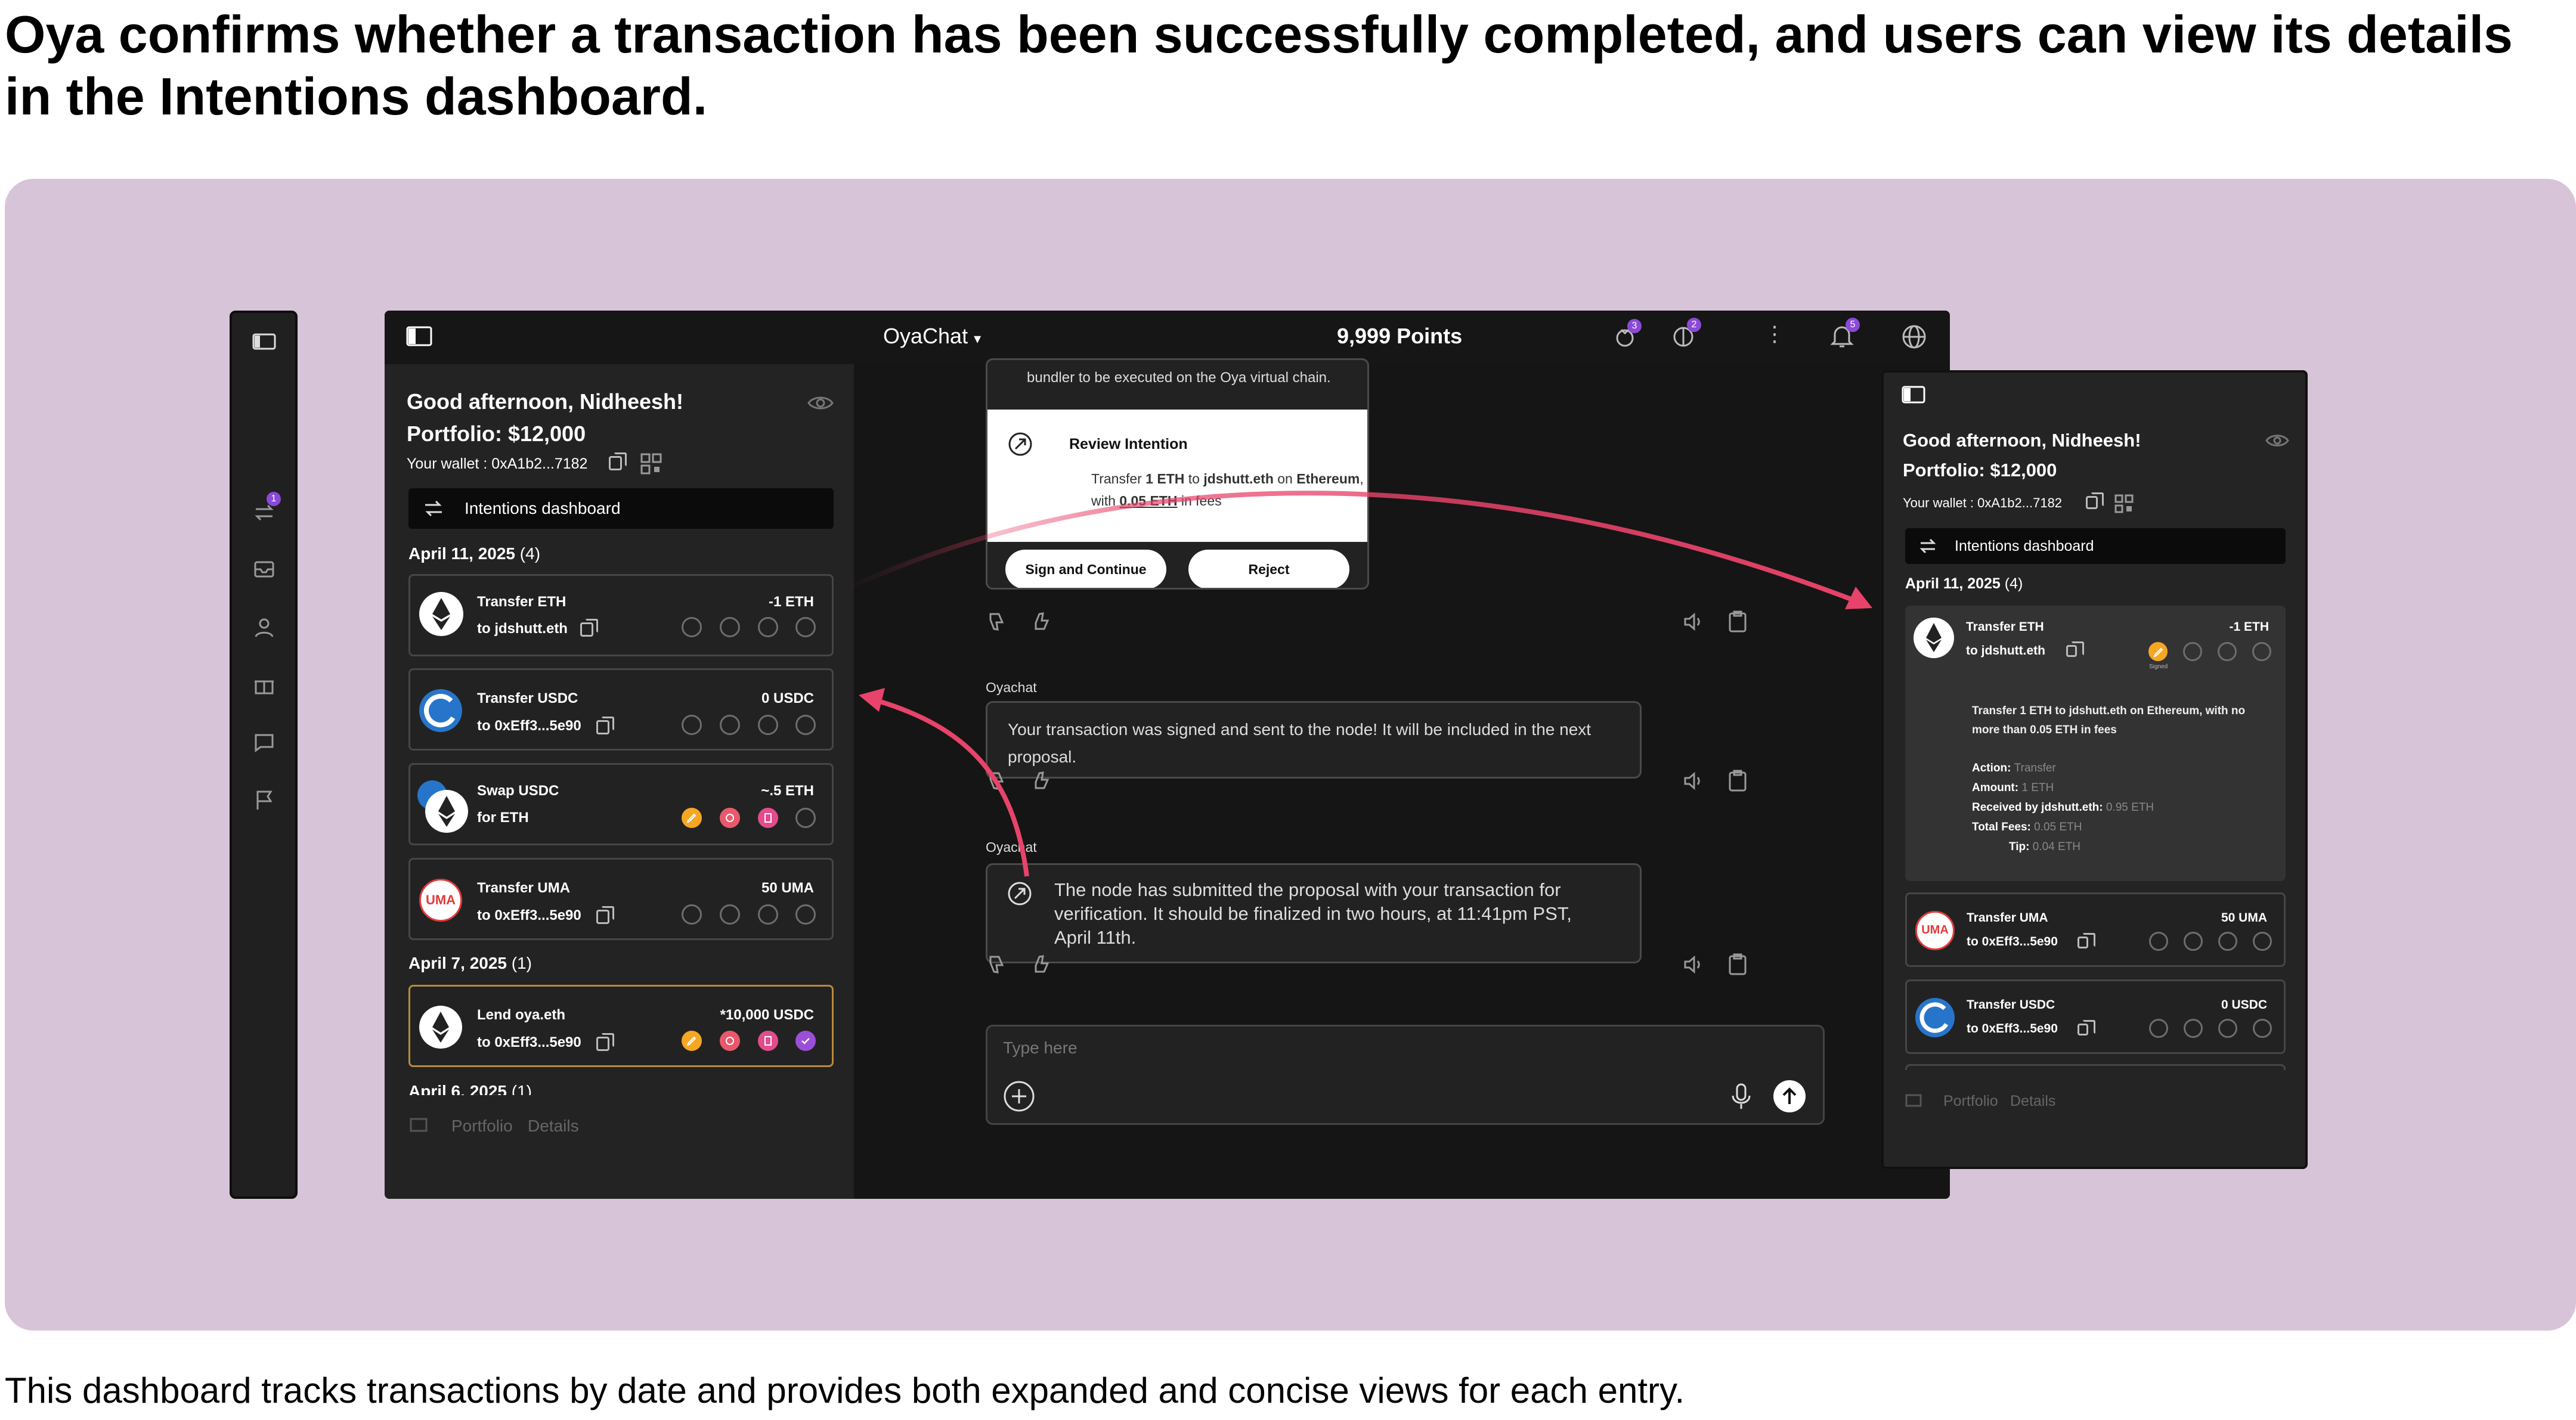  What do you see at coordinates (264, 755) in the screenshot?
I see `collapsed-nav-rail: 1` at bounding box center [264, 755].